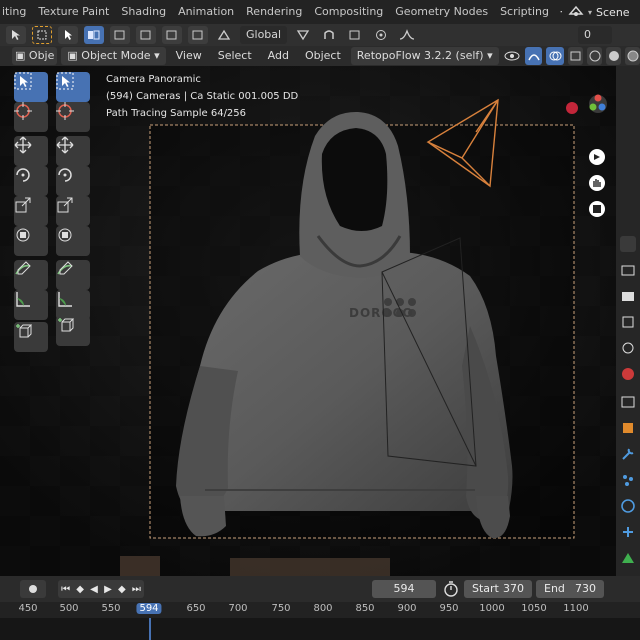 This screenshot has width=640, height=640. I want to click on jump-start-icon: ⏮, so click(65, 589).